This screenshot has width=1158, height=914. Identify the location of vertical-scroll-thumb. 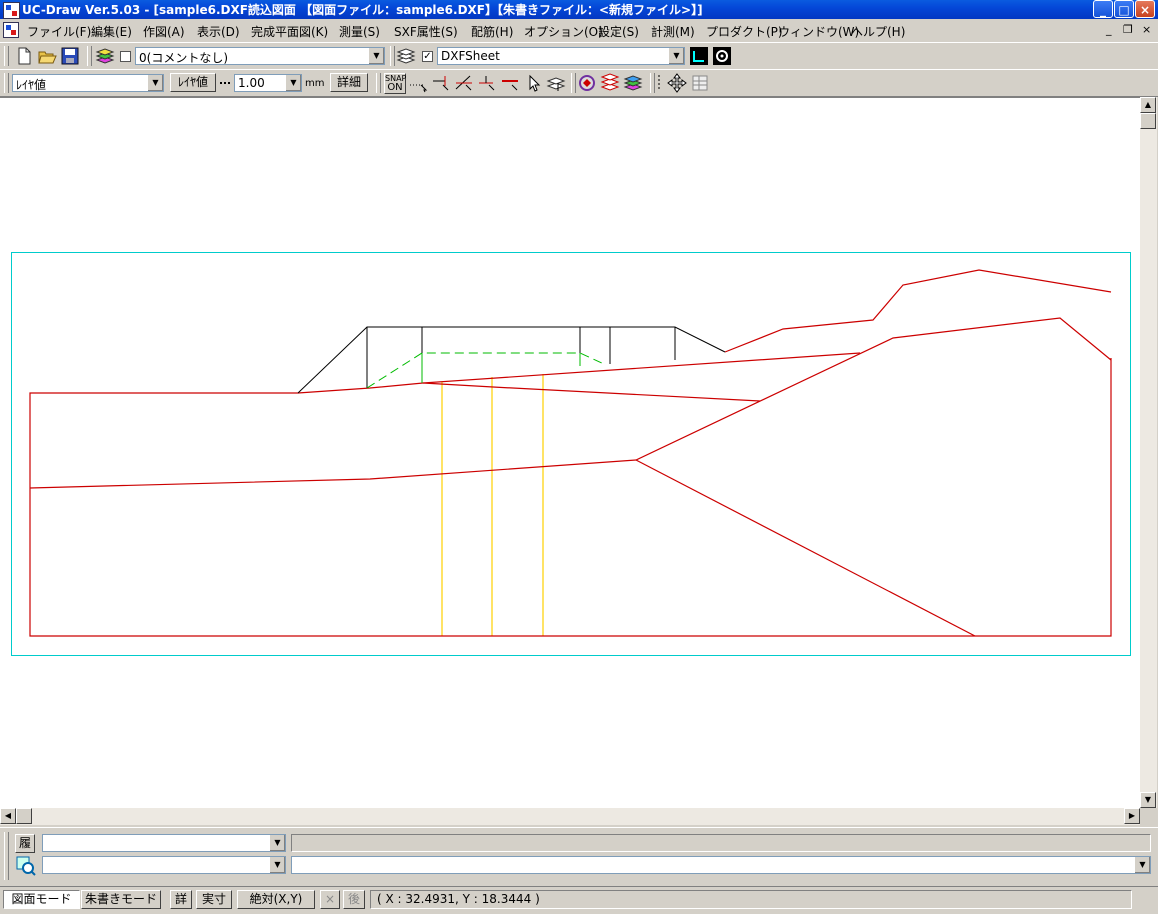
(1148, 121).